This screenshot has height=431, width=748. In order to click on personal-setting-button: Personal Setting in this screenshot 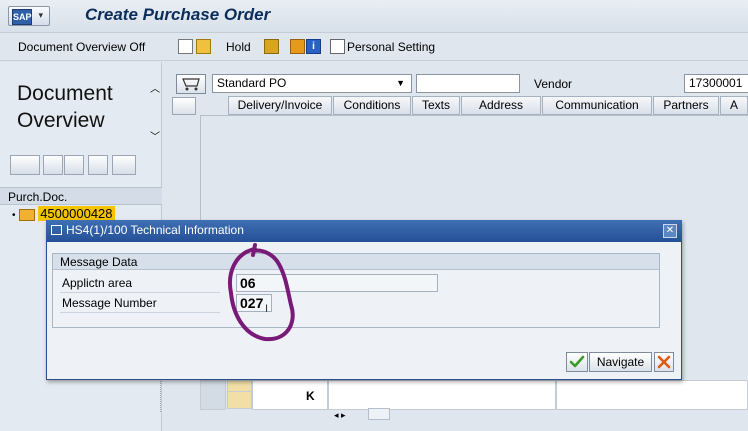, I will do `click(391, 47)`.